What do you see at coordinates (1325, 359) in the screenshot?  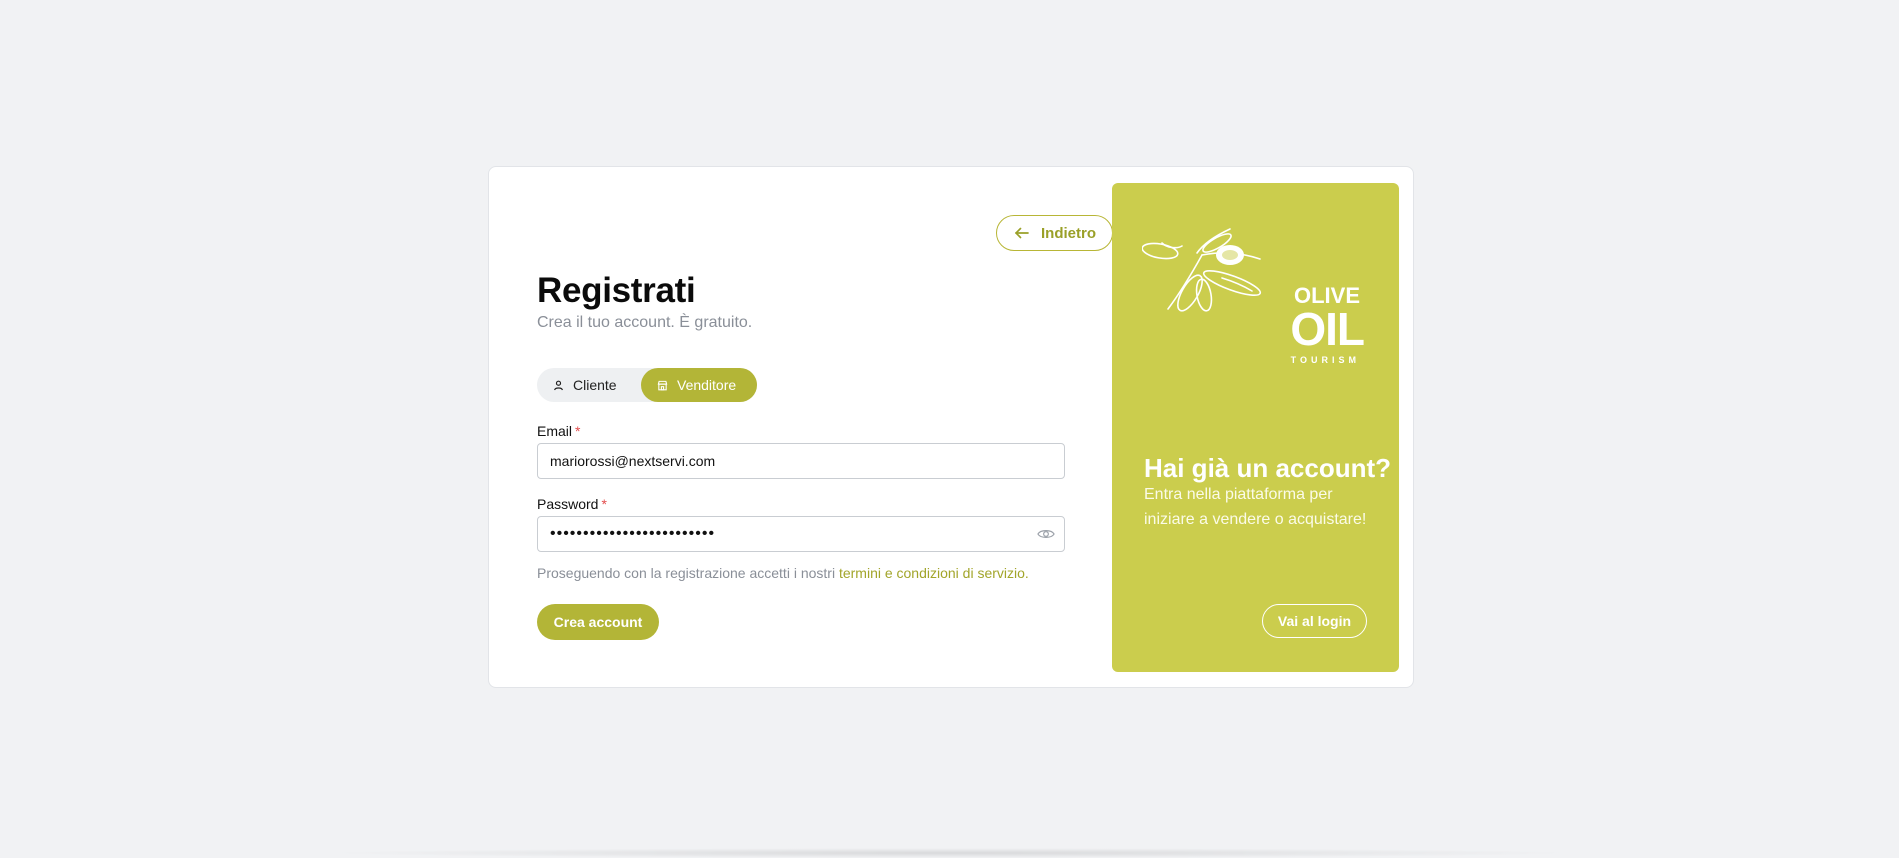 I see `logo-line-3: TOURISM` at bounding box center [1325, 359].